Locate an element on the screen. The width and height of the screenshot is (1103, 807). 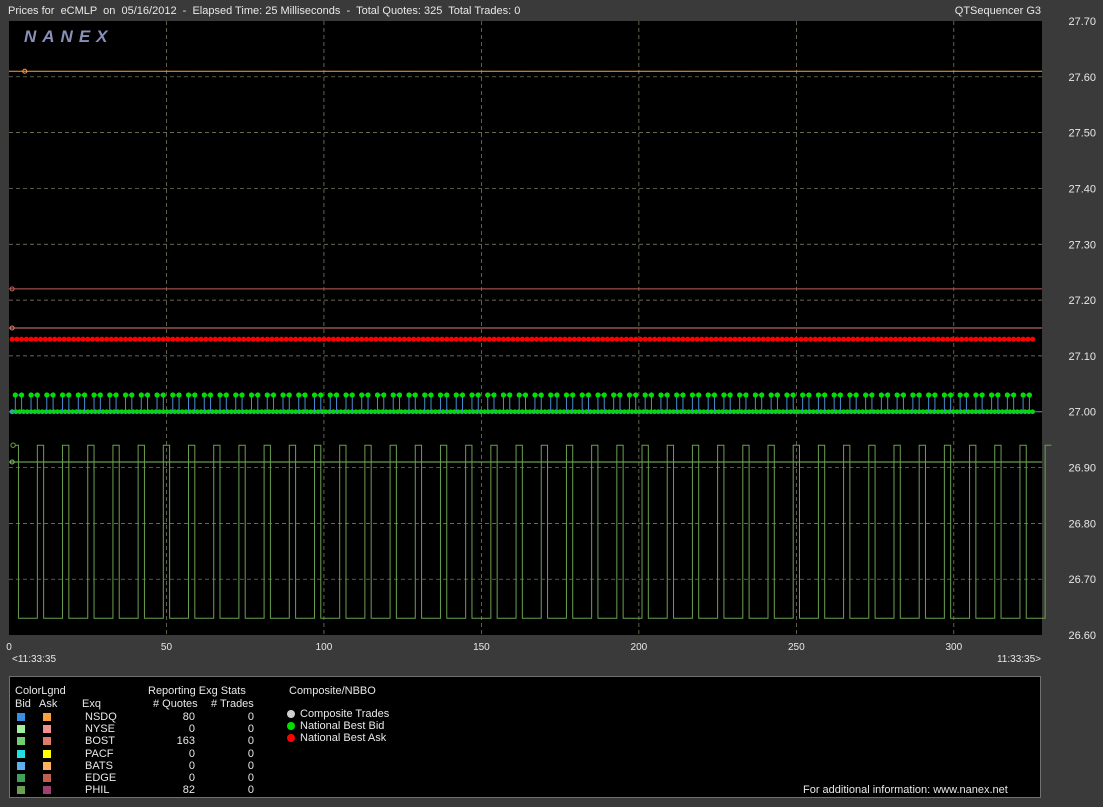
y-tick-label: 27.30 is located at coordinates (1082, 245).